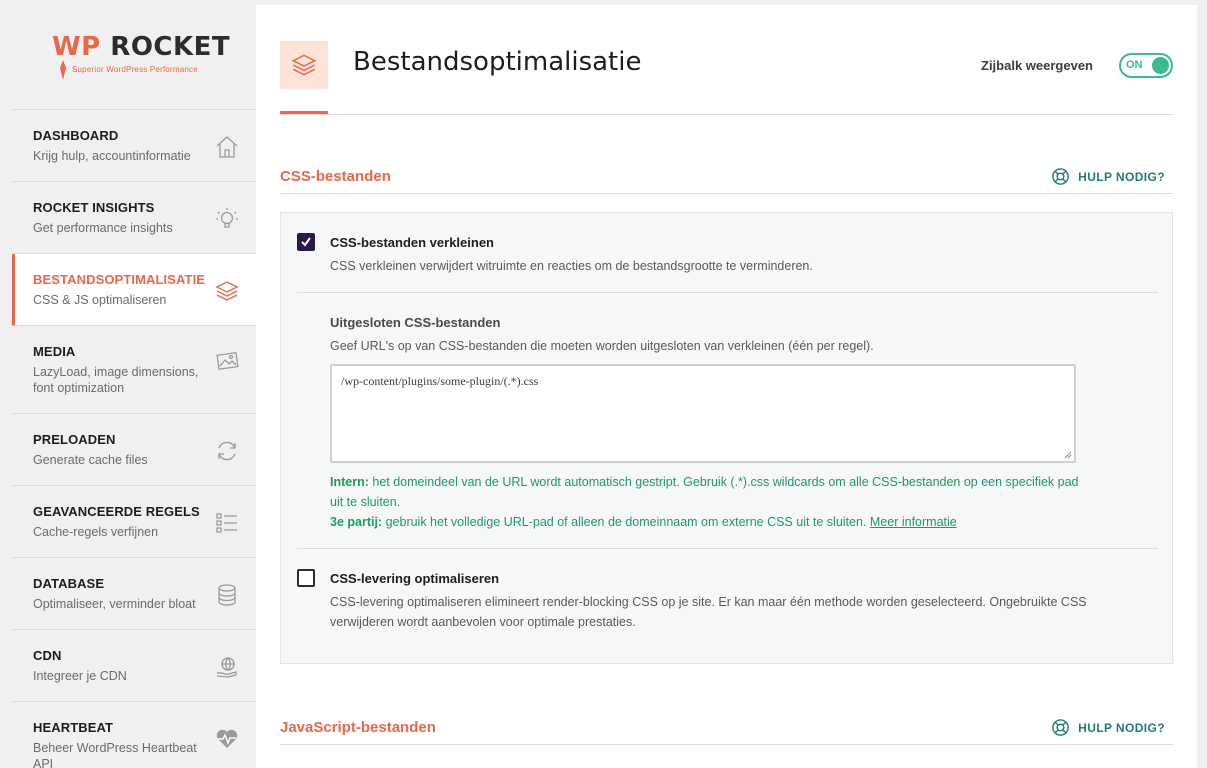 This screenshot has width=1207, height=768. What do you see at coordinates (1160, 65) in the screenshot?
I see `toggle-knob` at bounding box center [1160, 65].